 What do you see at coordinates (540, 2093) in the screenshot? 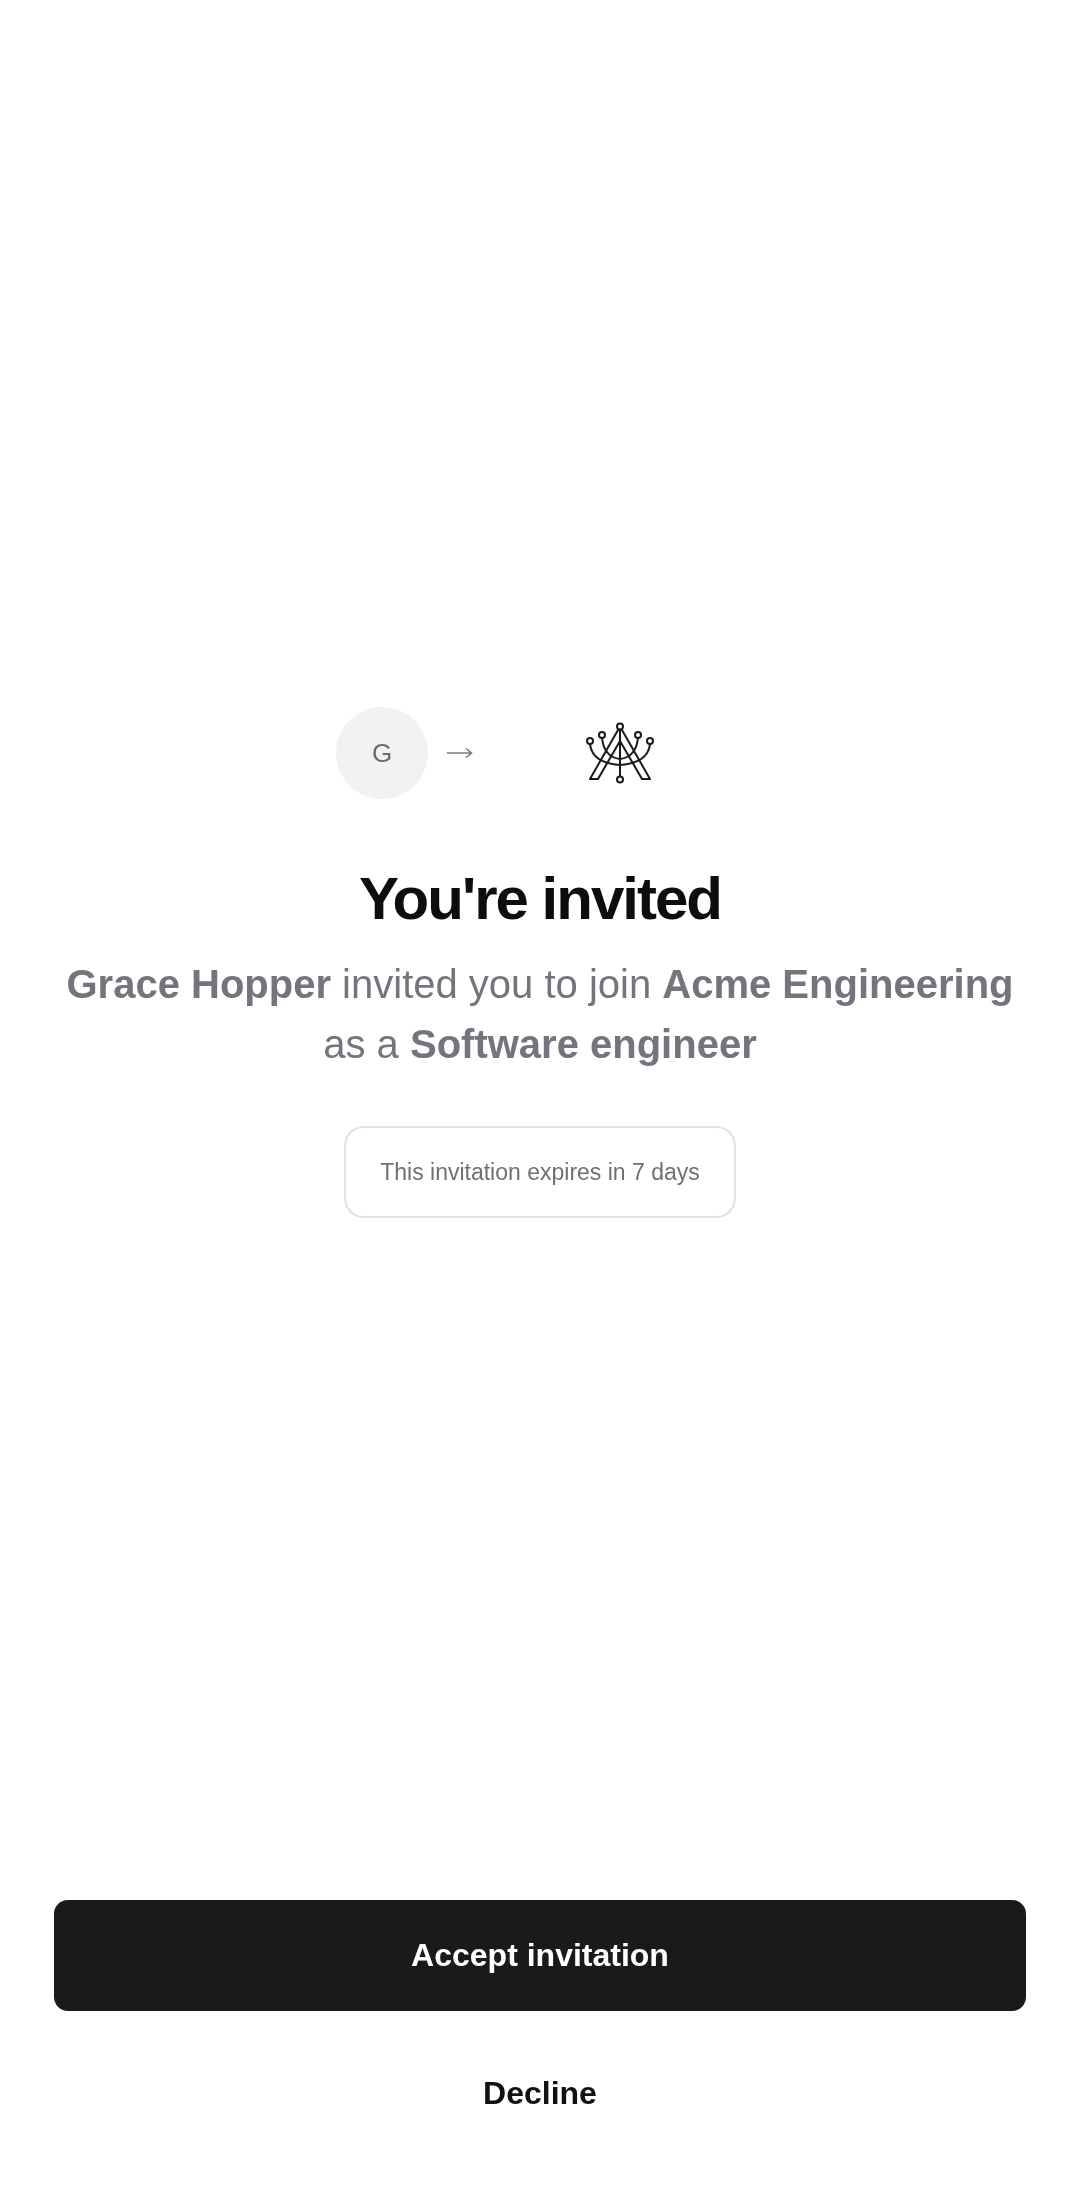
I see `decline-button: Decline` at bounding box center [540, 2093].